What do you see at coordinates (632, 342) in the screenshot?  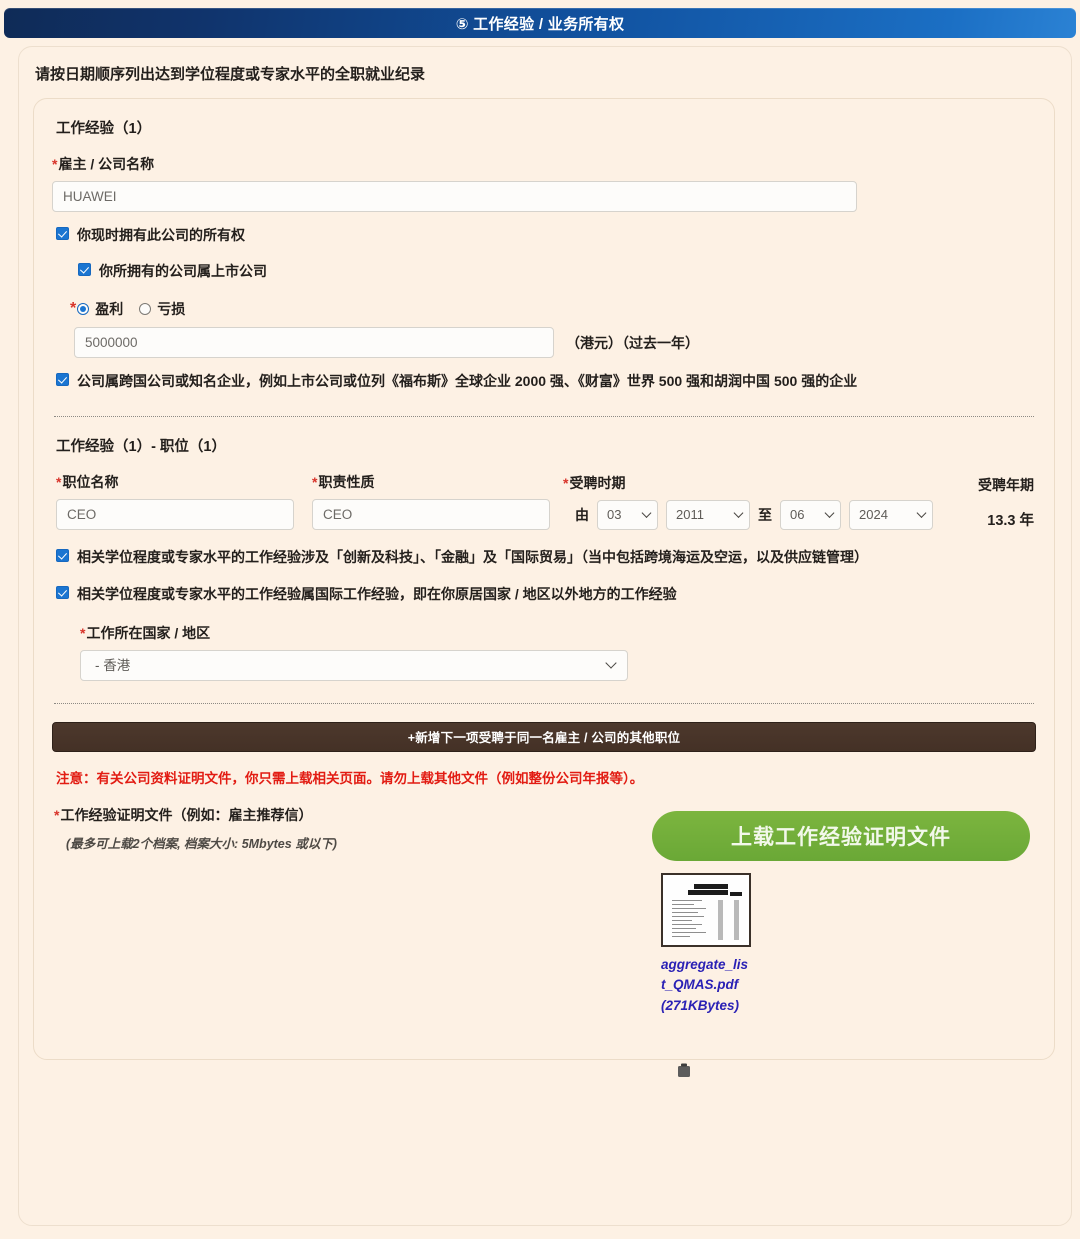 I see `currency-note: （港元）（过去一年）` at bounding box center [632, 342].